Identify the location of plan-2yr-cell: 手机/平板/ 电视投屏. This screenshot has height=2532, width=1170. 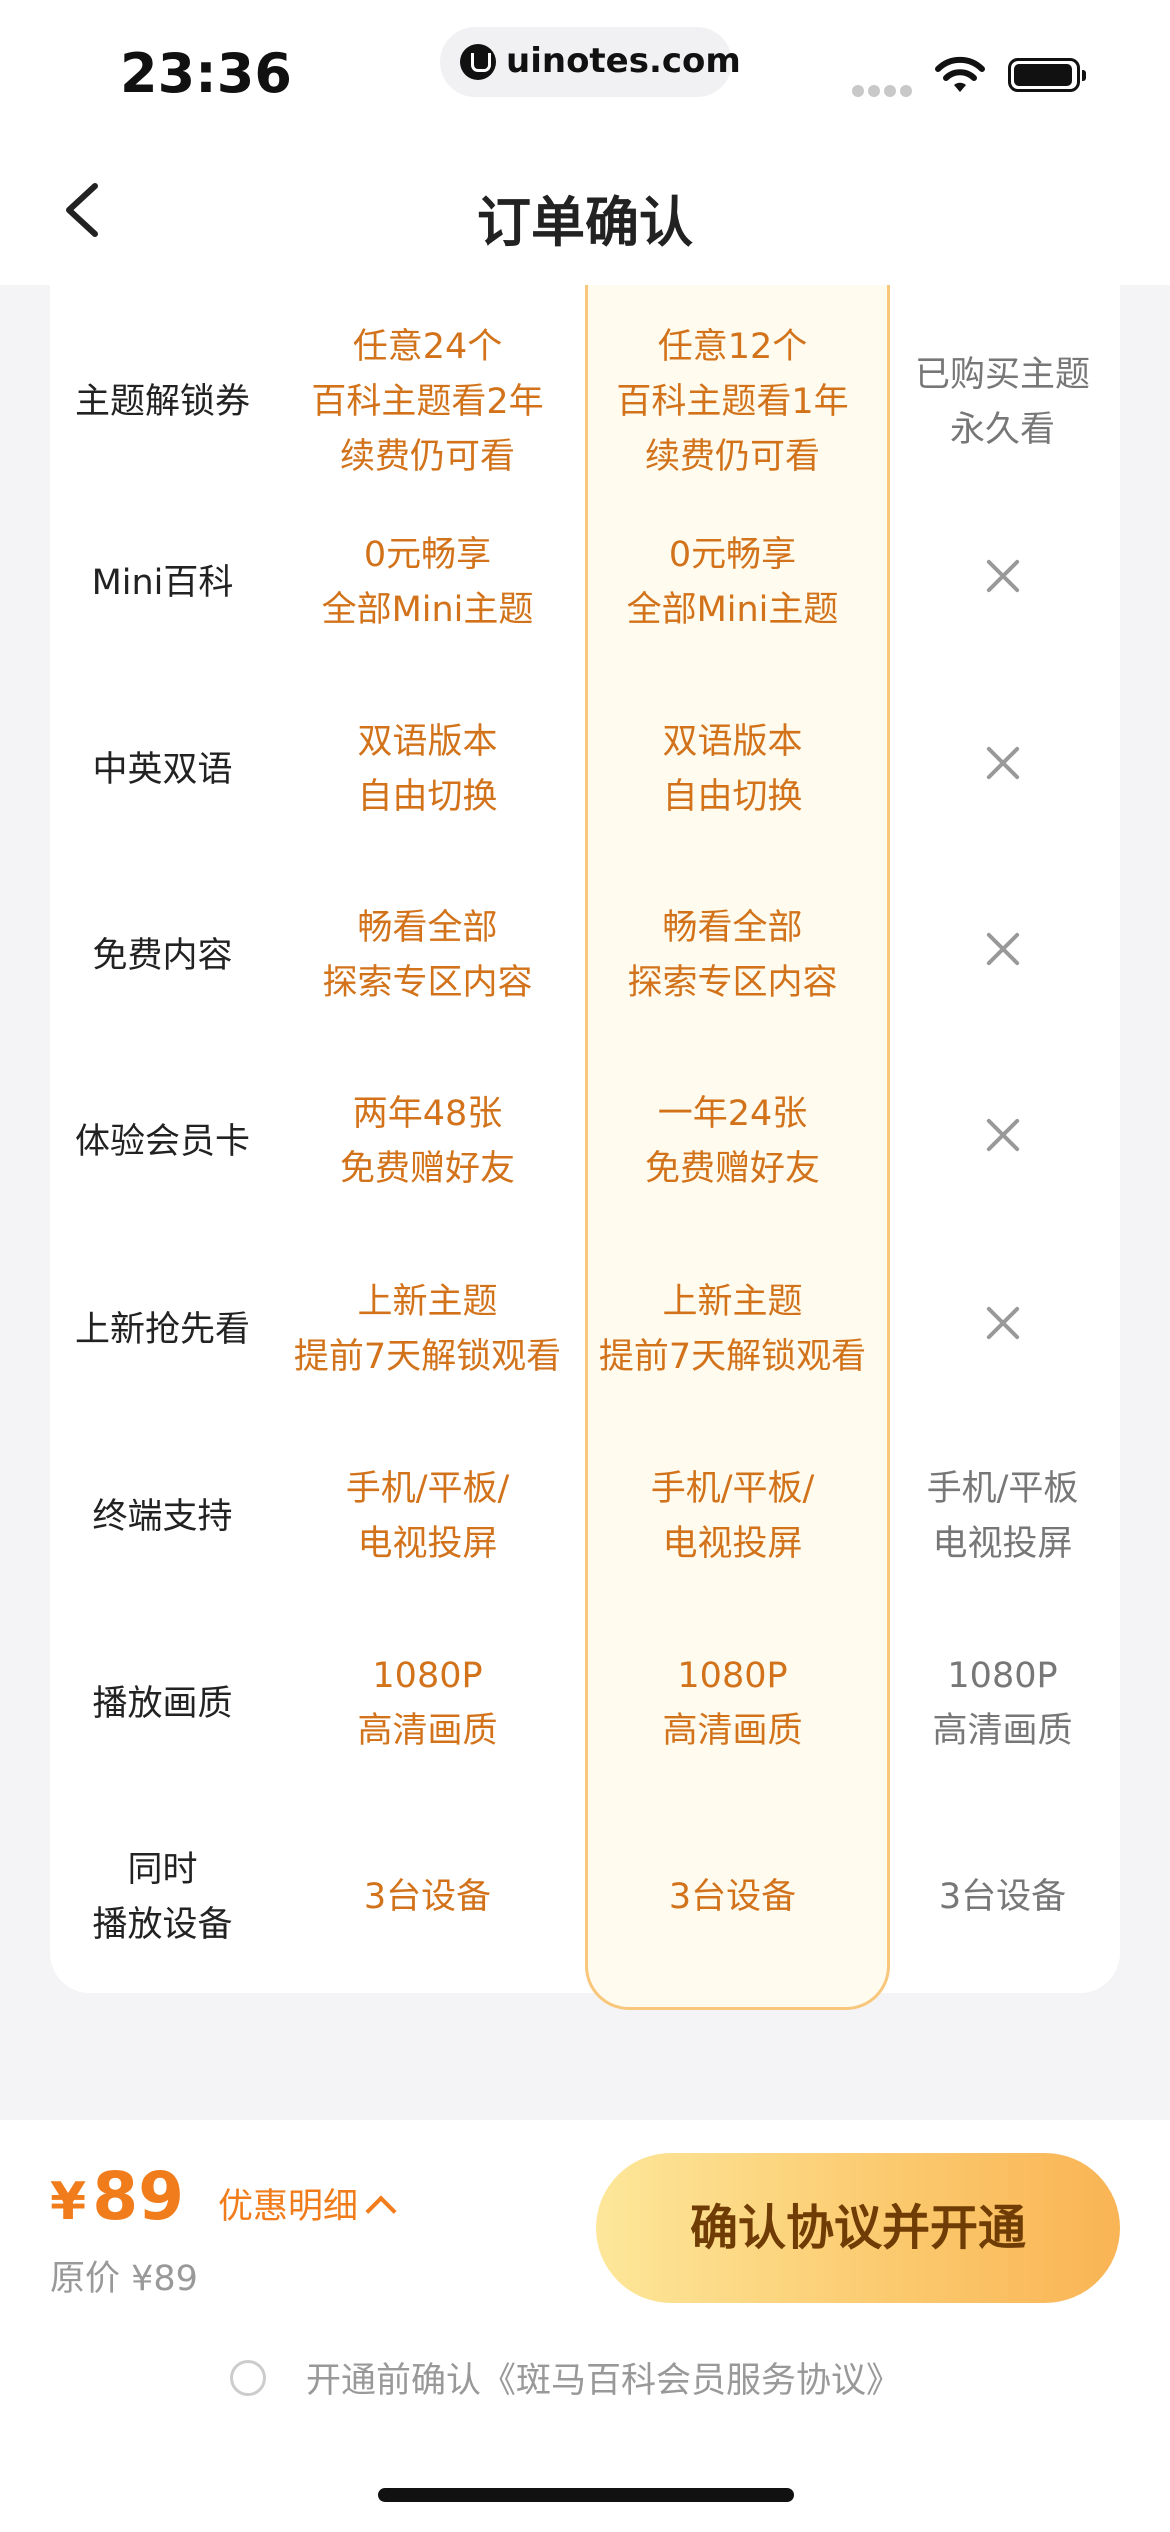
(427, 1516).